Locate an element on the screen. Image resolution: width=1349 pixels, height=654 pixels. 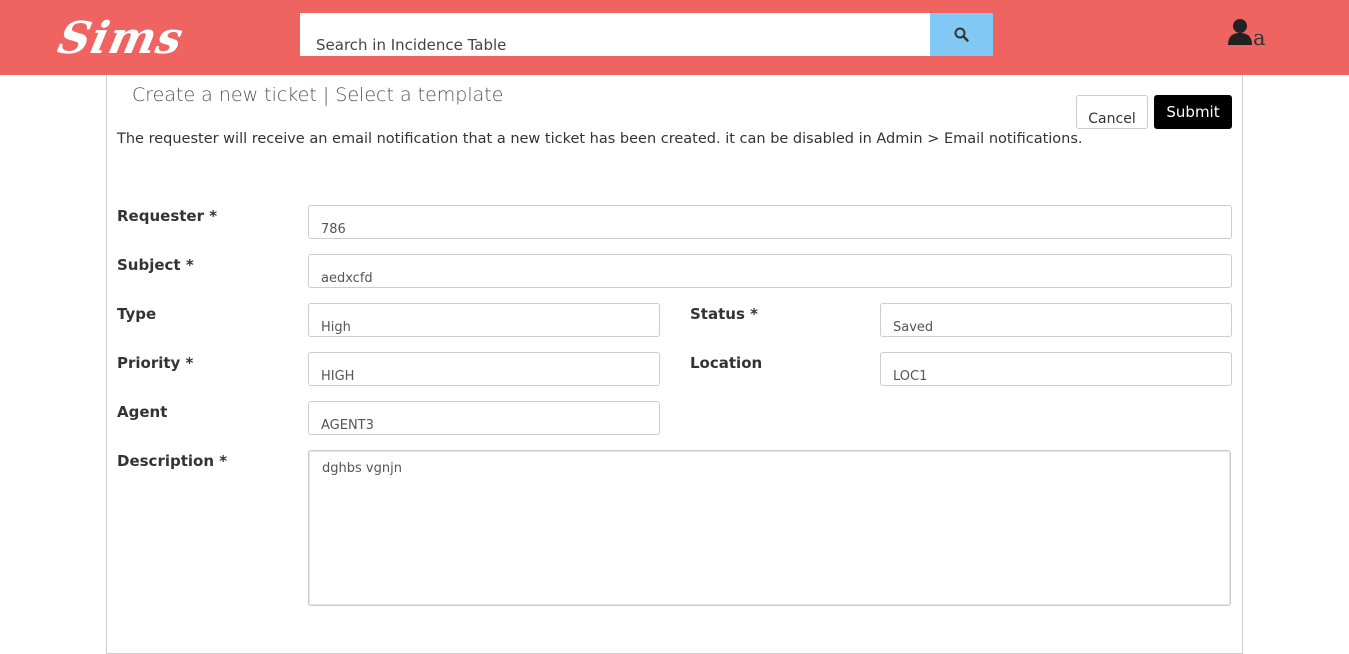
search-bar is located at coordinates (646, 34).